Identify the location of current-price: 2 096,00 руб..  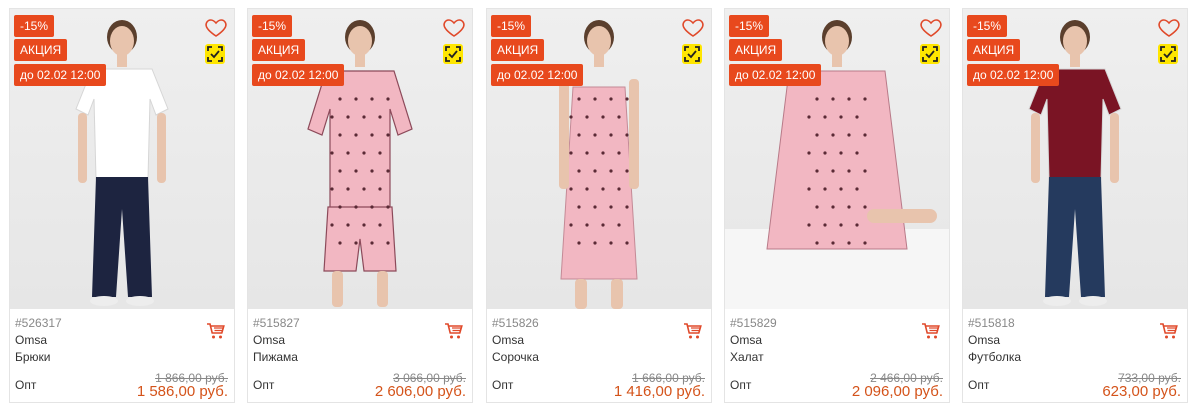
(897, 391).